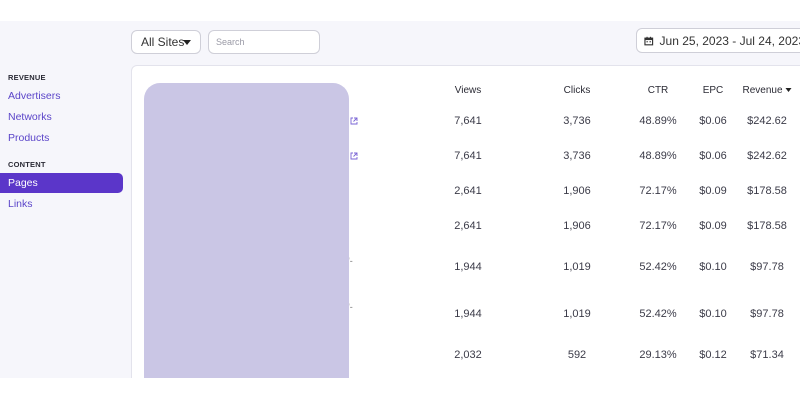  What do you see at coordinates (468, 355) in the screenshot?
I see `cell-views: 2,032` at bounding box center [468, 355].